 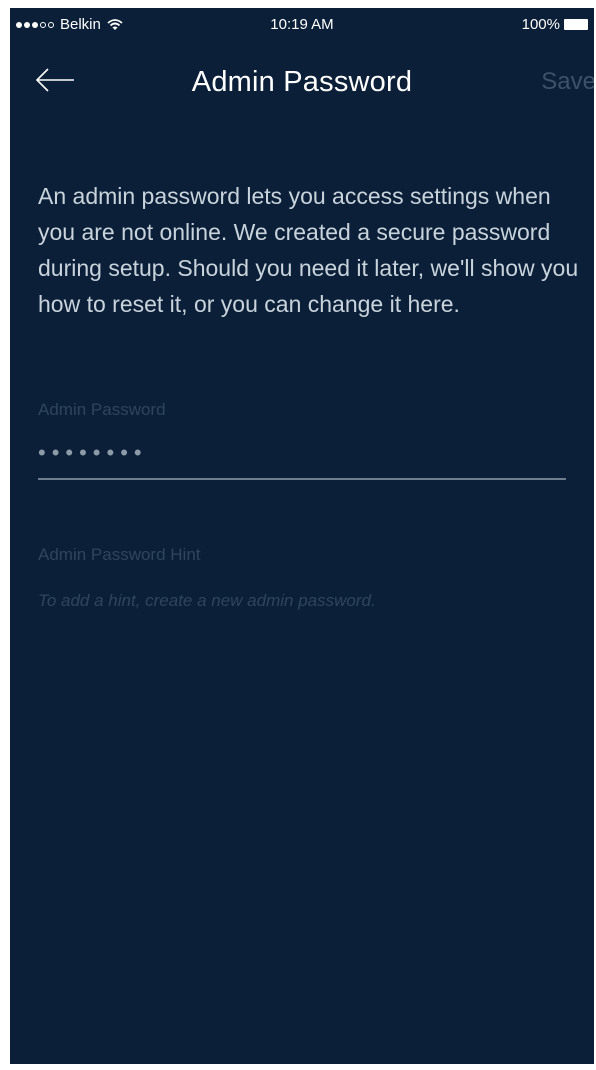 What do you see at coordinates (93, 453) in the screenshot?
I see `admin-password-field: ••••••••` at bounding box center [93, 453].